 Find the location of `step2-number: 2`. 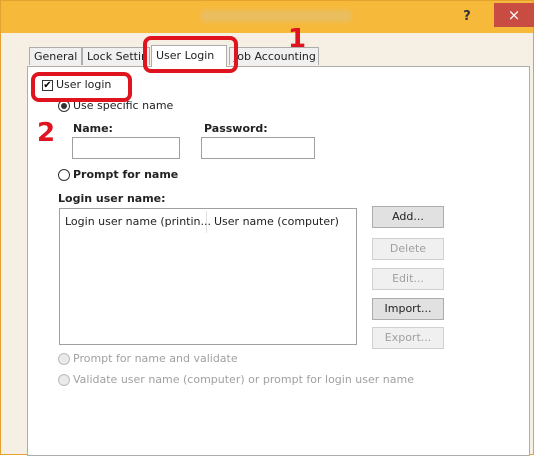

step2-number: 2 is located at coordinates (46, 133).